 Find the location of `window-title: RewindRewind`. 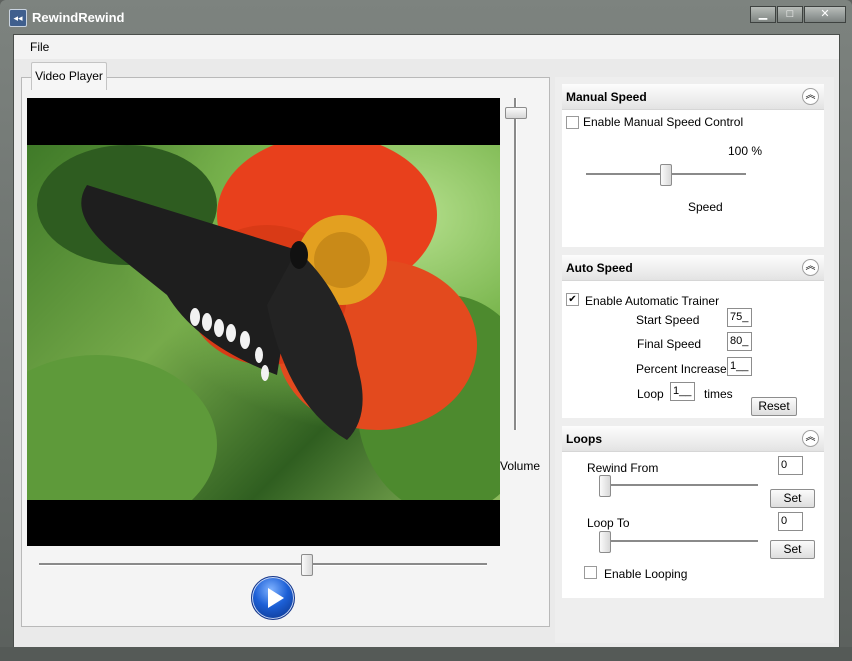

window-title: RewindRewind is located at coordinates (78, 17).